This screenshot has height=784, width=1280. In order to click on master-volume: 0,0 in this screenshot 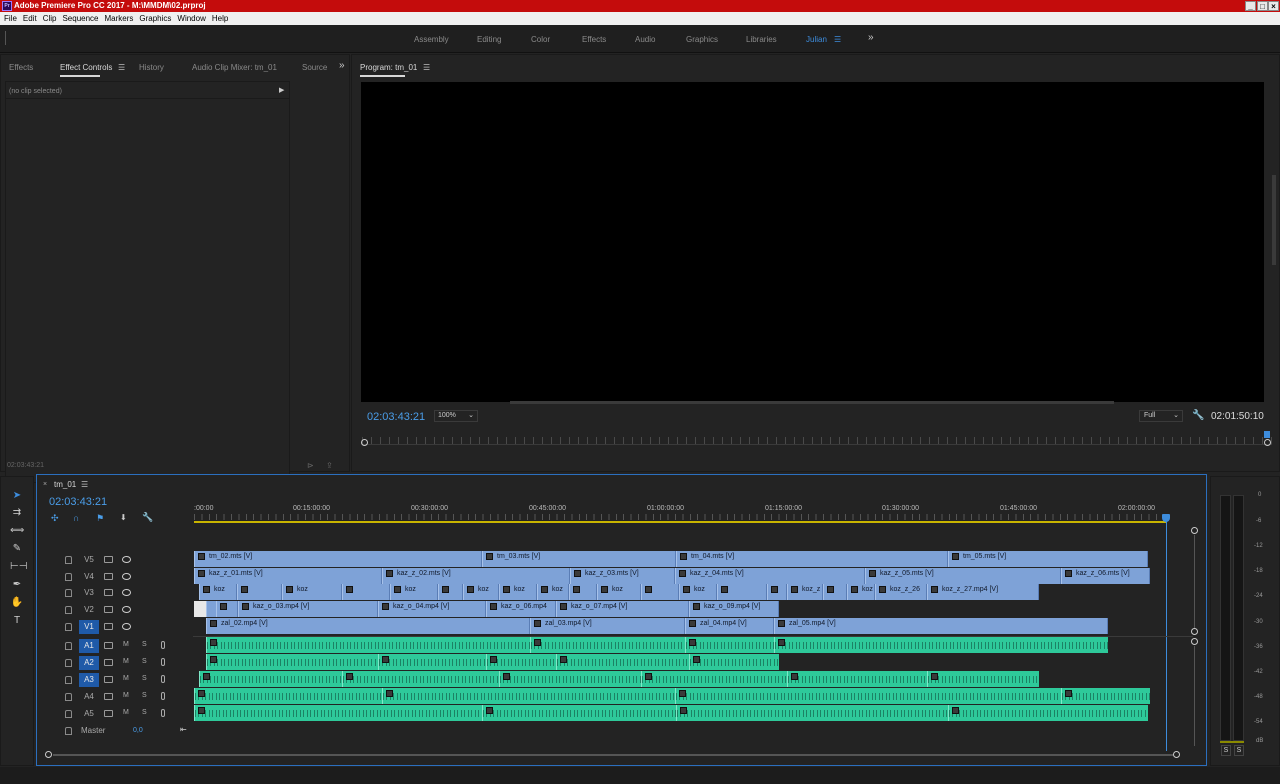, I will do `click(138, 730)`.